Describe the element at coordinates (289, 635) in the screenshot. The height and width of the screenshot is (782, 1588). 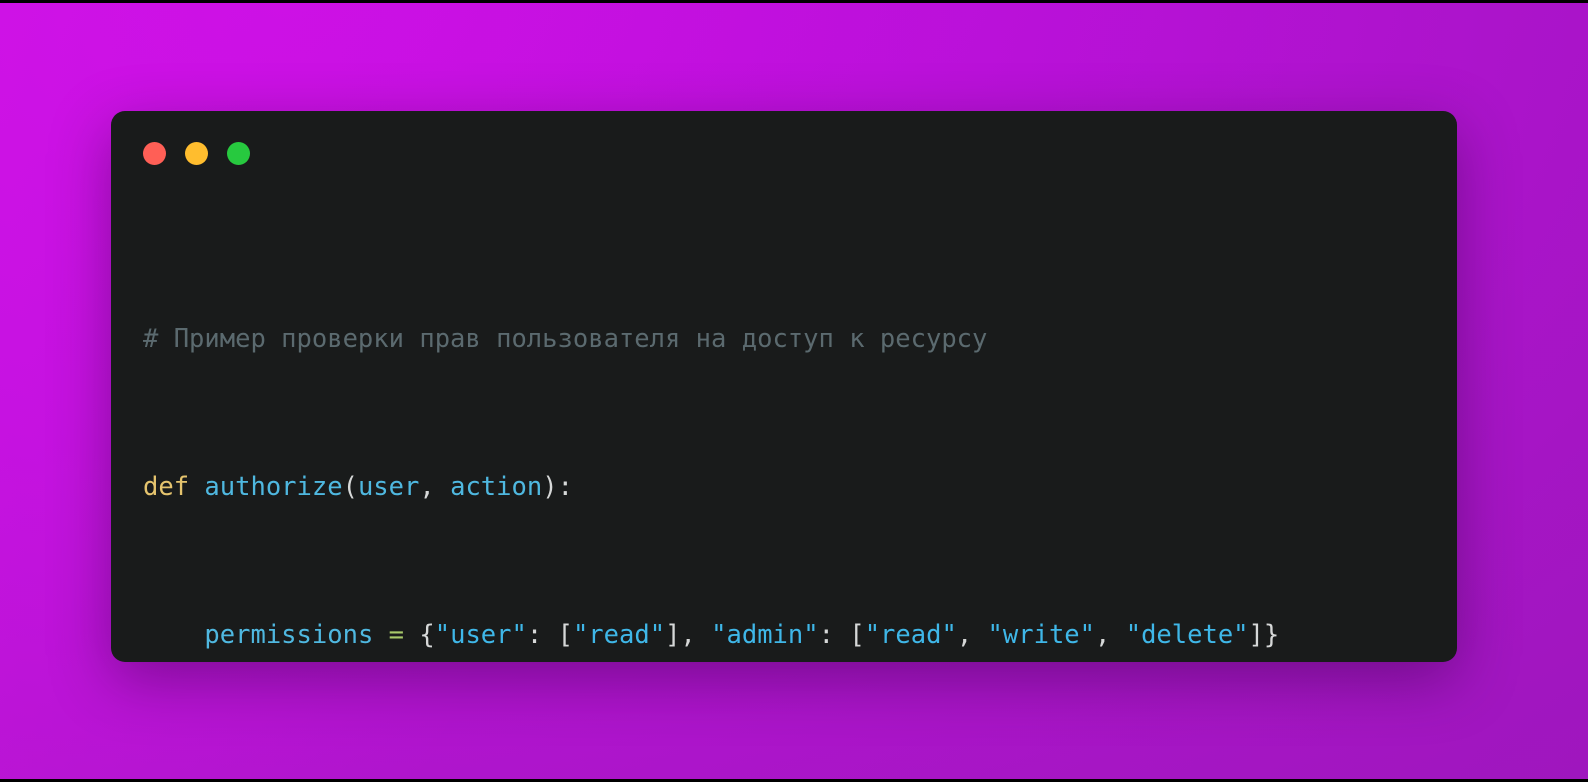
I see `var-permissions: permissions` at that location.